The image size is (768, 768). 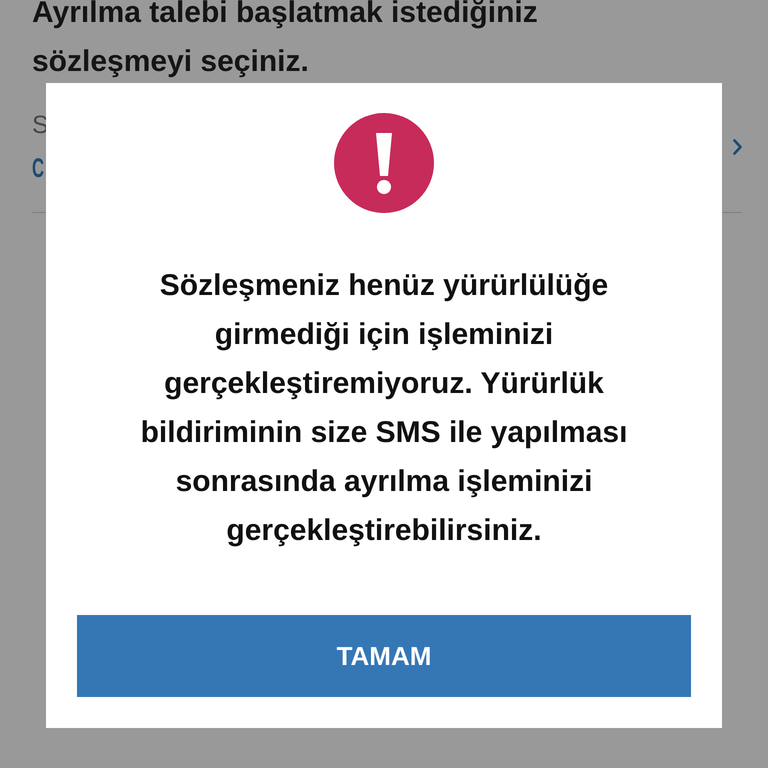 What do you see at coordinates (384, 163) in the screenshot?
I see `exclamation-icon` at bounding box center [384, 163].